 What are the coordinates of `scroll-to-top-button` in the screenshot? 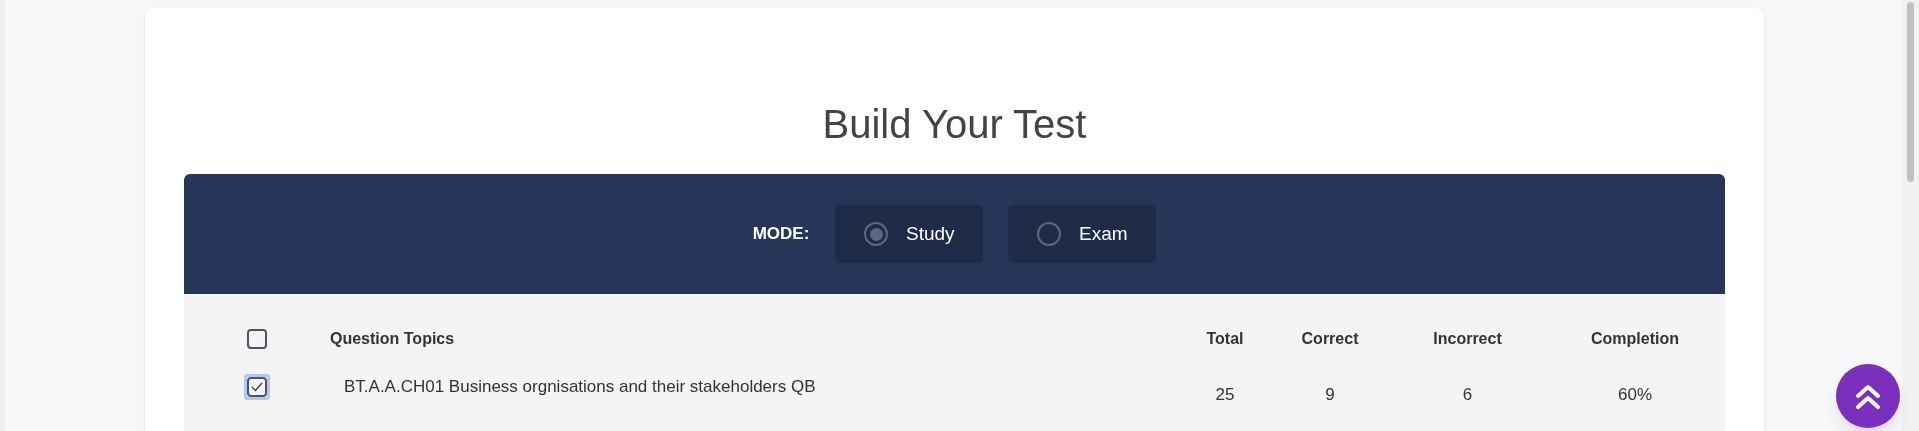 It's located at (1868, 396).